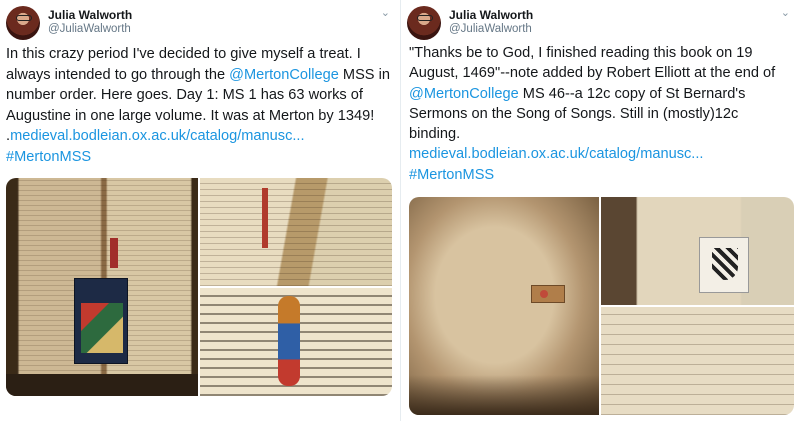 The height and width of the screenshot is (421, 800). What do you see at coordinates (697, 361) in the screenshot?
I see `media-image-inscription-note` at bounding box center [697, 361].